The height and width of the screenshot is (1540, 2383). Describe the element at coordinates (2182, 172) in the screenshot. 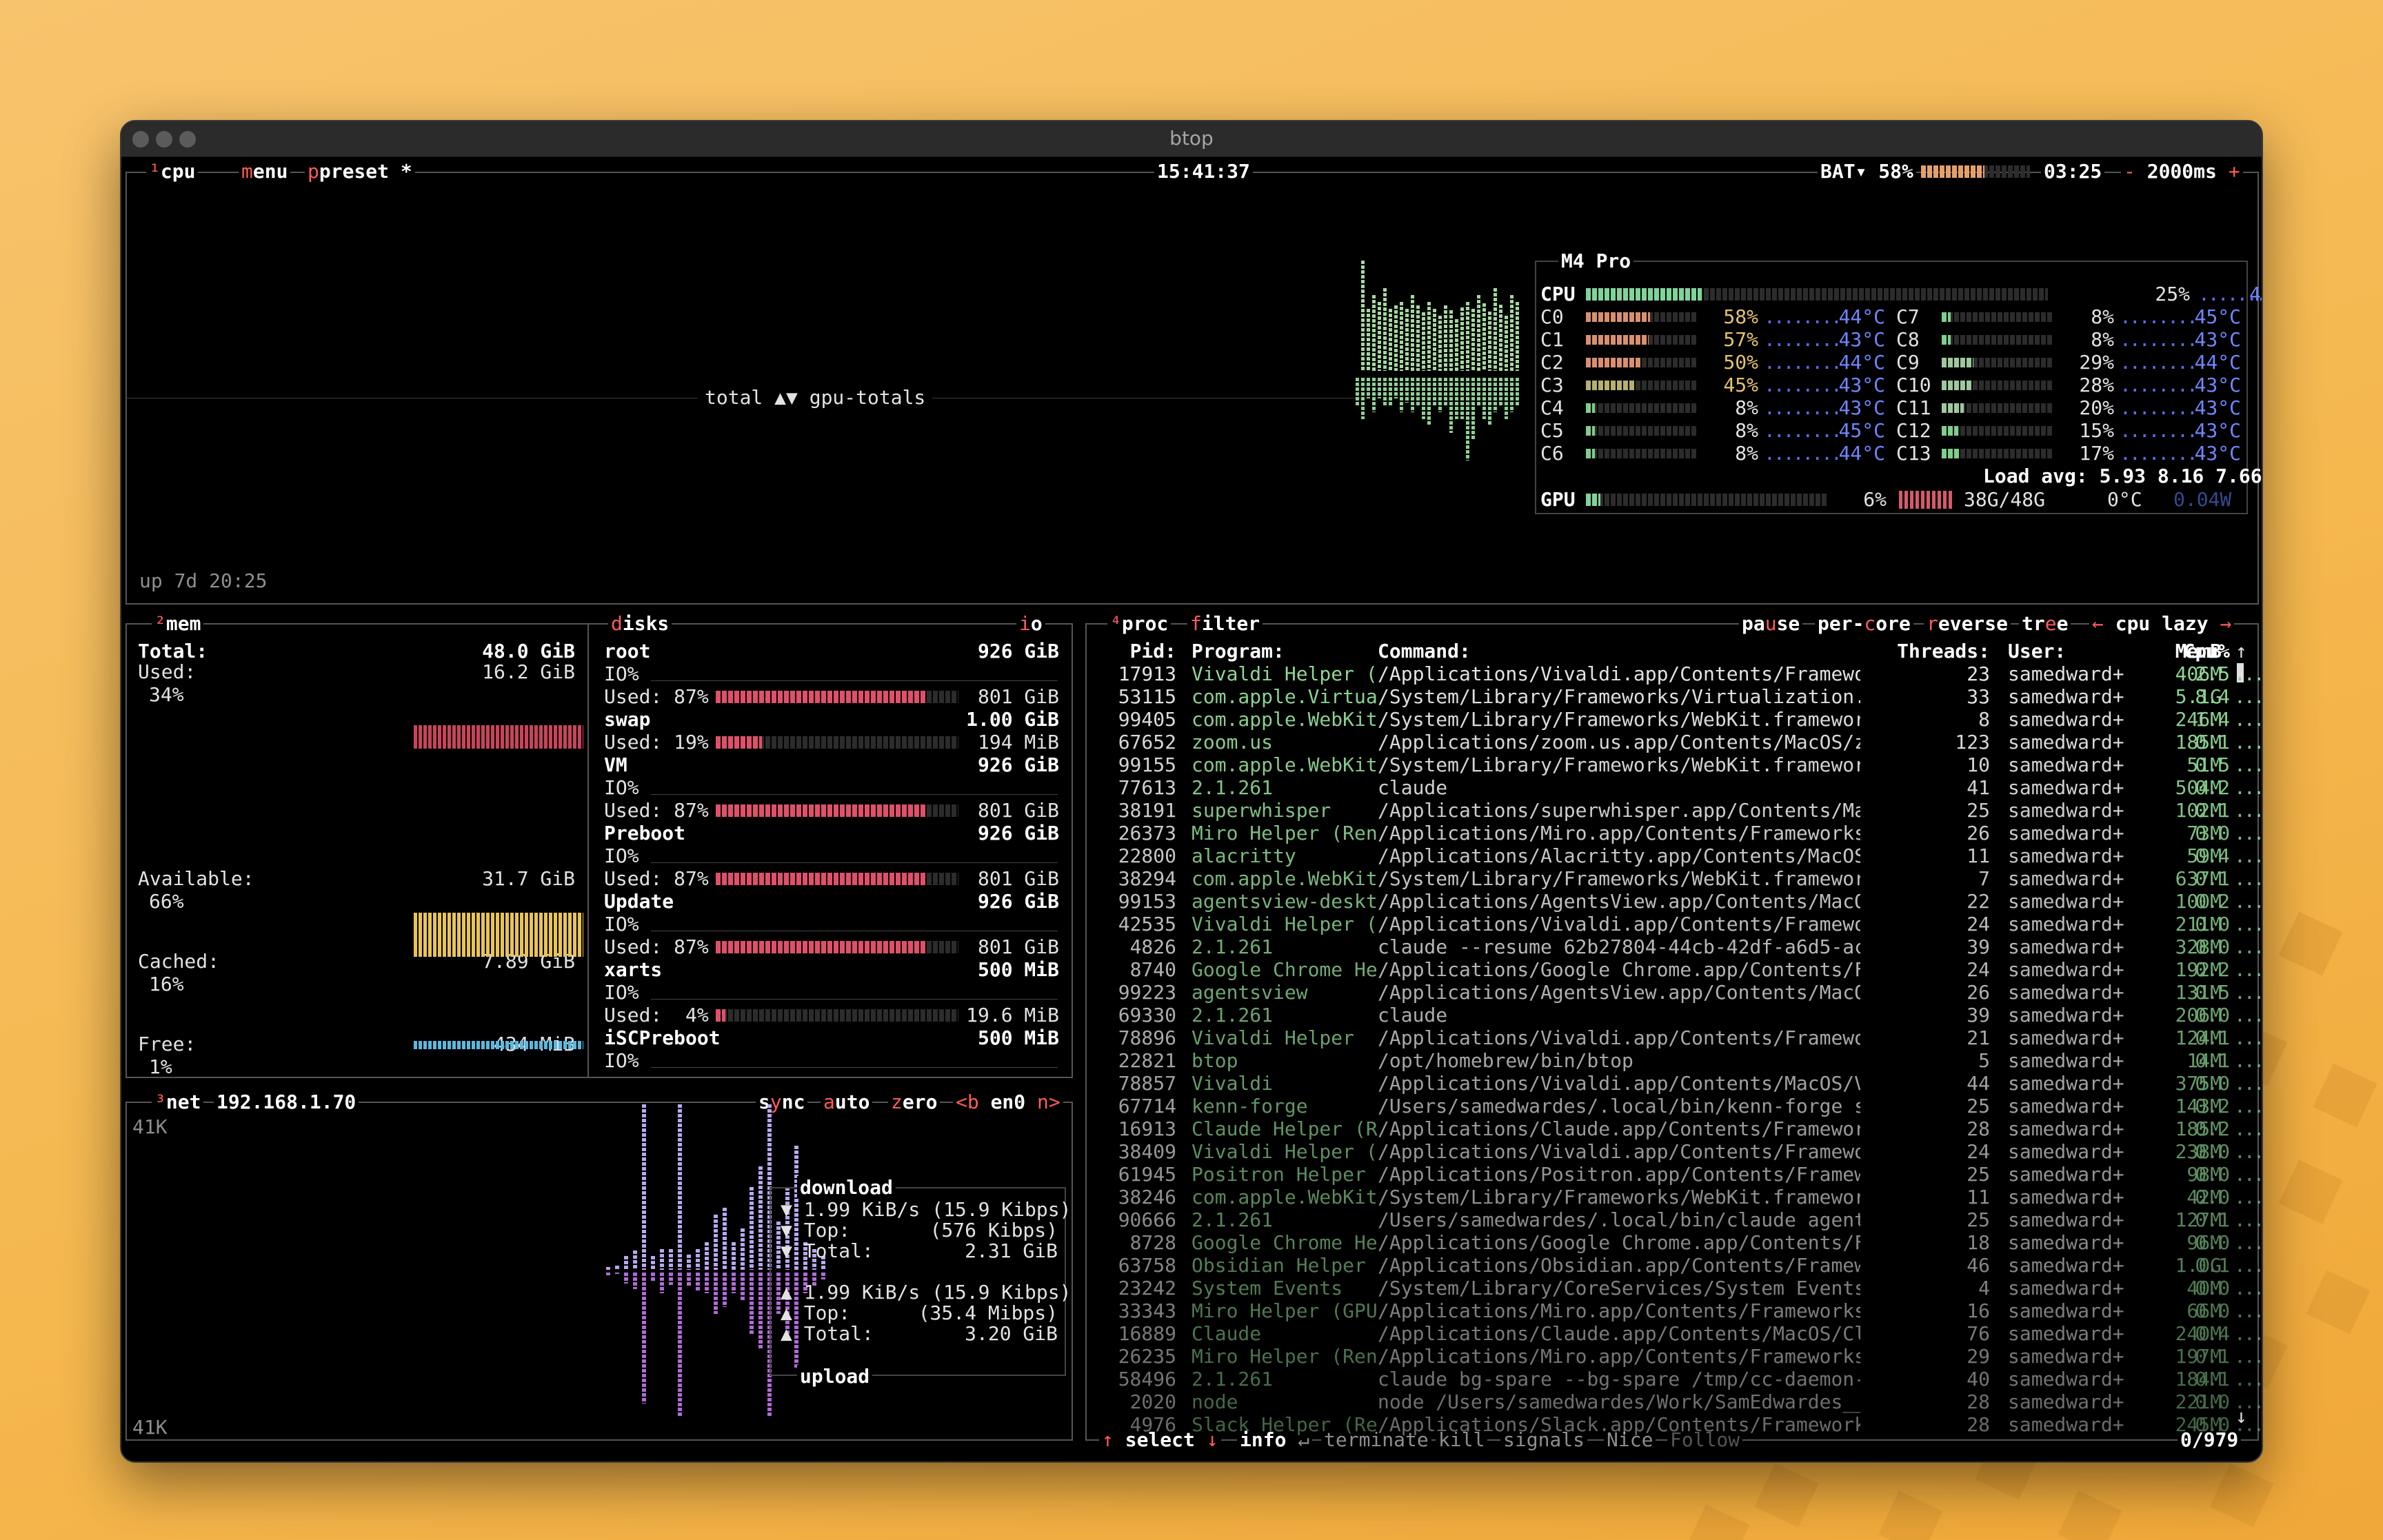

I see `interval-control: - 2000ms +` at that location.